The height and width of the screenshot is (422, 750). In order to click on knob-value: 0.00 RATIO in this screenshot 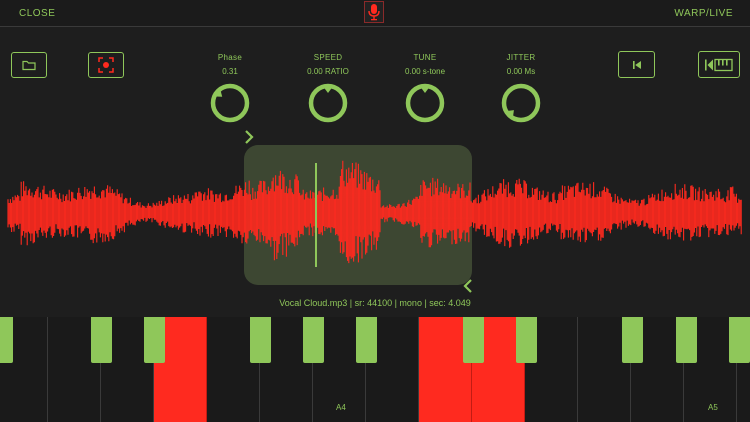, I will do `click(328, 71)`.